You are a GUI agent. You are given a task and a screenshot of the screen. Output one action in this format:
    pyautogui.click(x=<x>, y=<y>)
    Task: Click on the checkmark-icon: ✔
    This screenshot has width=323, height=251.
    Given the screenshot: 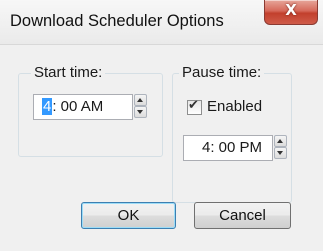 What is the action you would take?
    pyautogui.click(x=193, y=105)
    